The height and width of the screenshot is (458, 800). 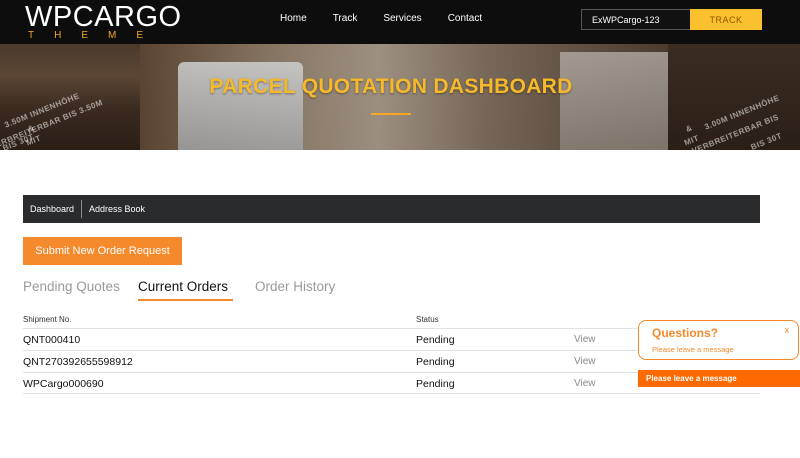 I want to click on shipment-number: WPCargo000690, so click(x=63, y=384).